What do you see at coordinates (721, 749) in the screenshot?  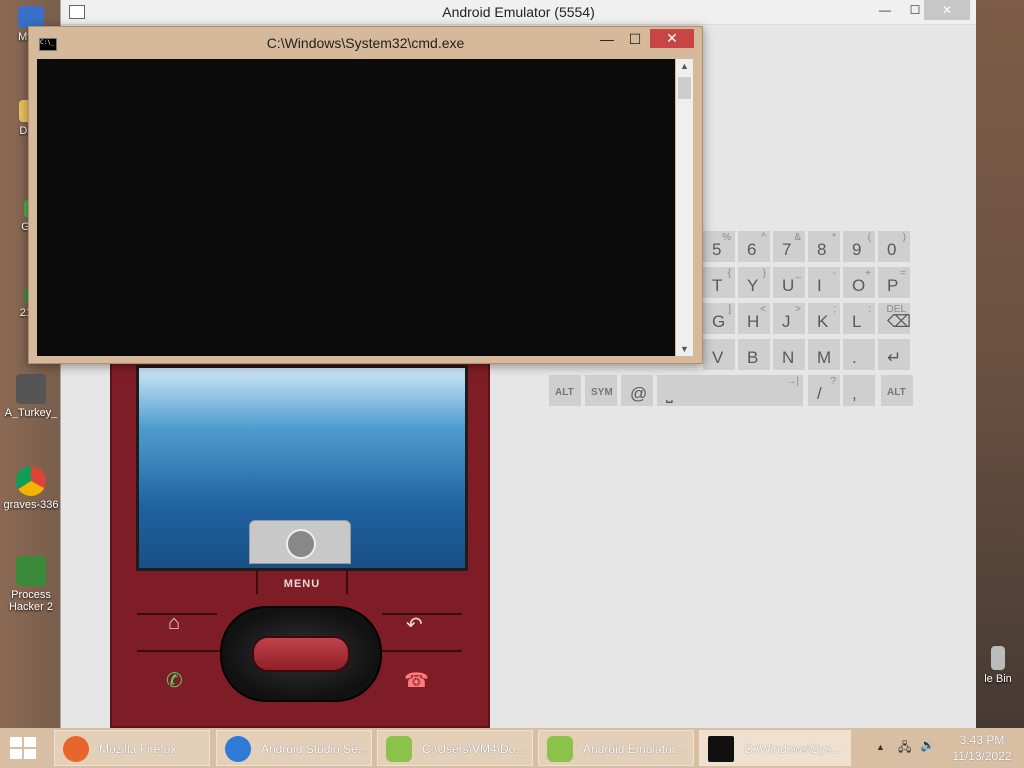 I see `cmd-icon` at bounding box center [721, 749].